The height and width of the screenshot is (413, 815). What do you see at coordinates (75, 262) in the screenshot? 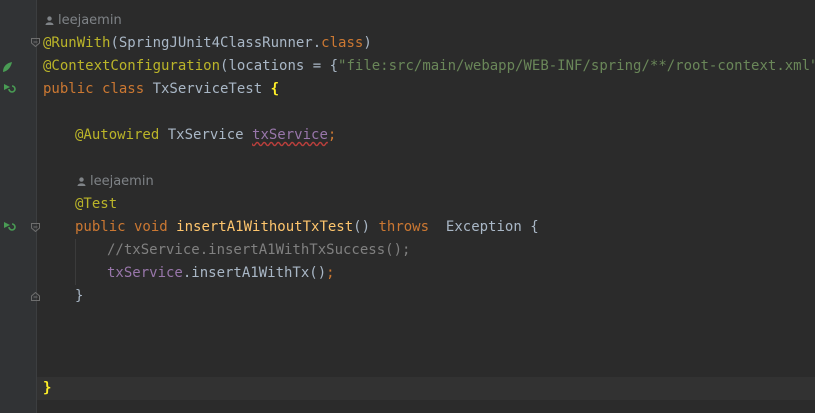
I see `indent-guide` at bounding box center [75, 262].